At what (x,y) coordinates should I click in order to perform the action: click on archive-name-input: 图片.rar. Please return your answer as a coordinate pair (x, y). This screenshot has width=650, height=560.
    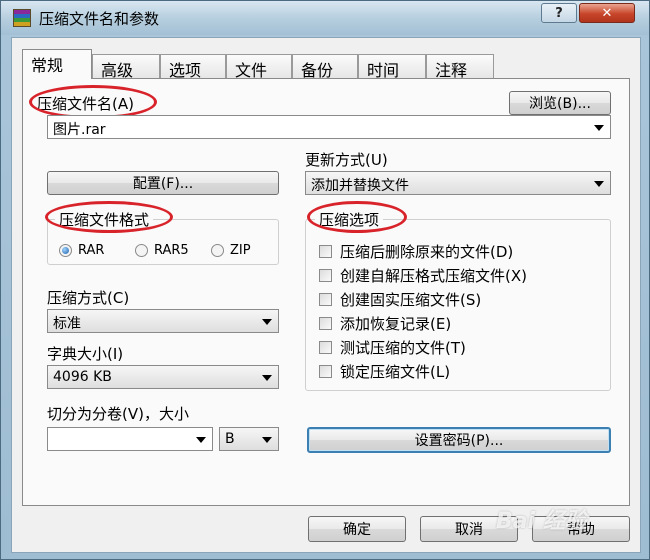
    Looking at the image, I should click on (329, 127).